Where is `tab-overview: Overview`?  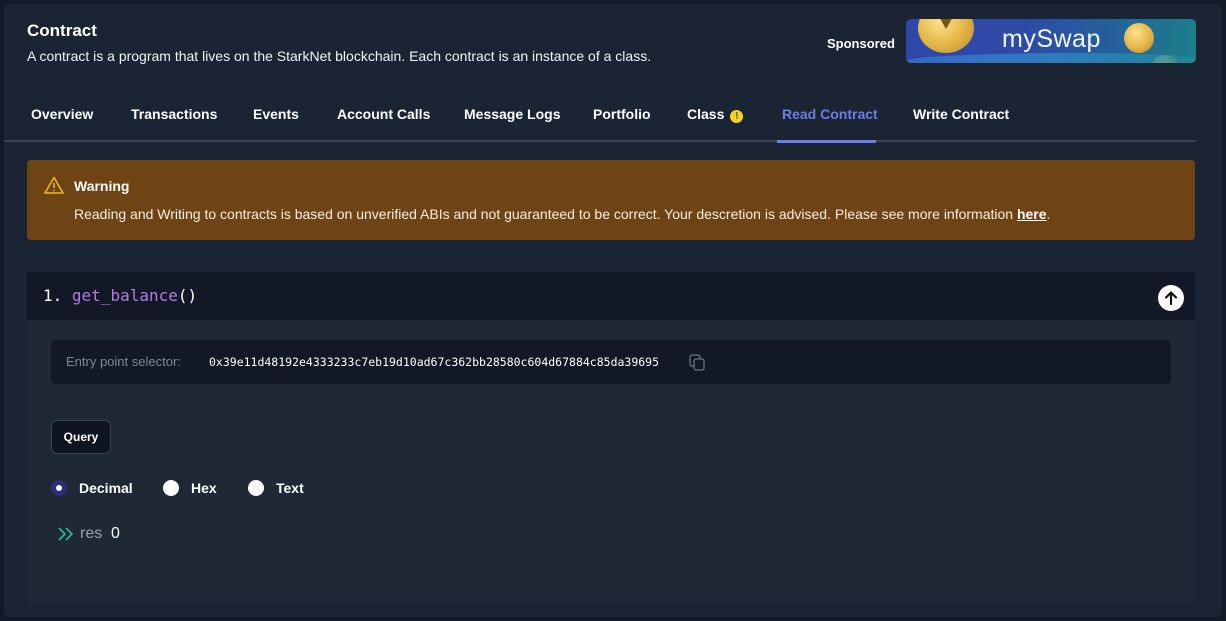
tab-overview: Overview is located at coordinates (62, 114).